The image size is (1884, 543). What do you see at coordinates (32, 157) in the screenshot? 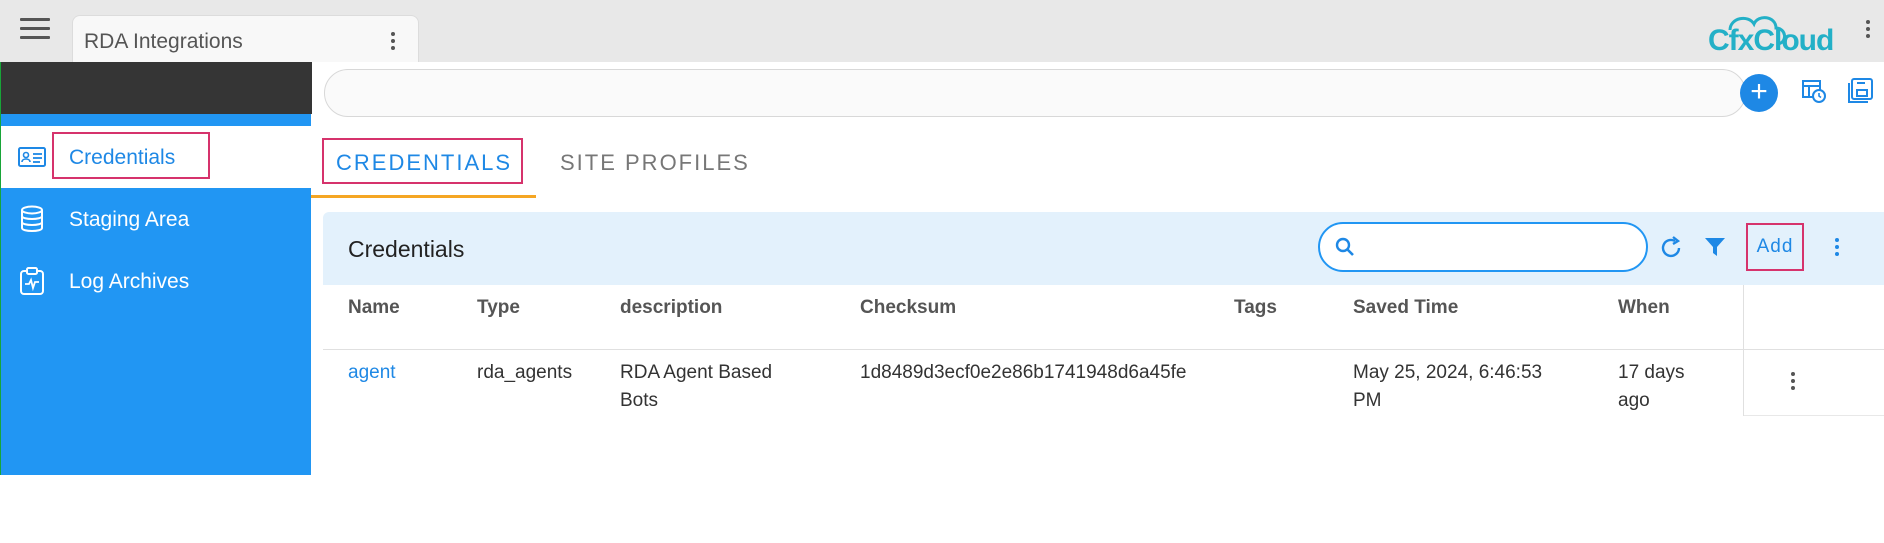
I see `id-card-icon` at bounding box center [32, 157].